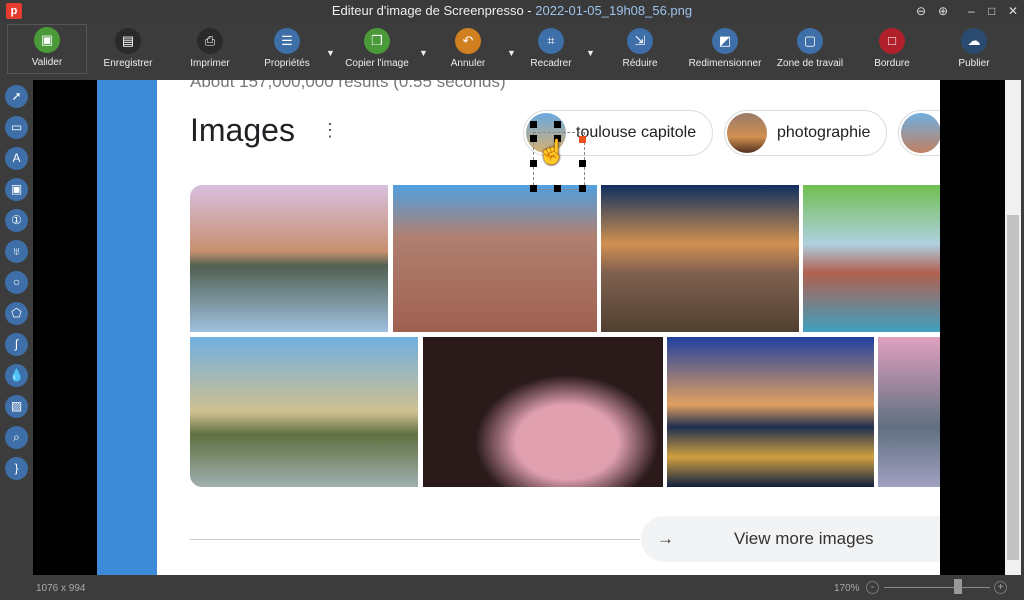 The width and height of the screenshot is (1024, 600). What do you see at coordinates (330, 130) in the screenshot?
I see `more-options-icon: ⋮` at bounding box center [330, 130].